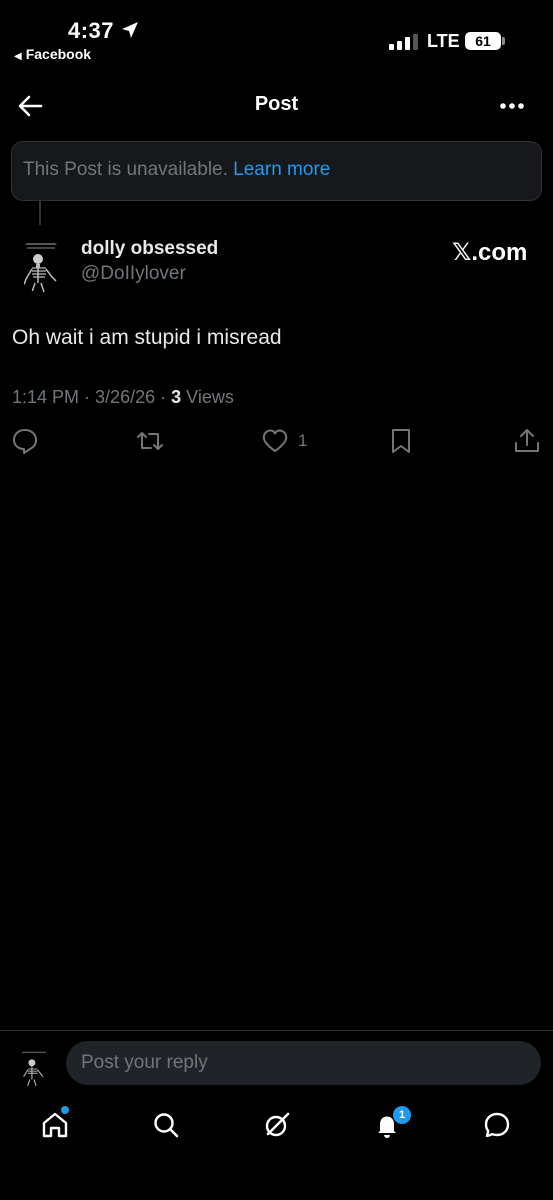  What do you see at coordinates (166, 1125) in the screenshot?
I see `search-icon` at bounding box center [166, 1125].